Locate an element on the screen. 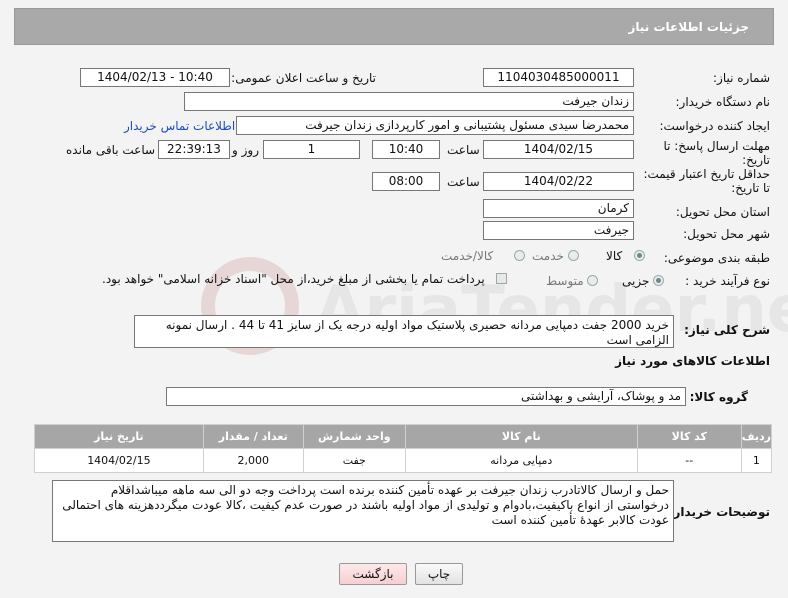 This screenshot has height=598, width=788. col-header-qty: تعداد / مقدار is located at coordinates (253, 436).